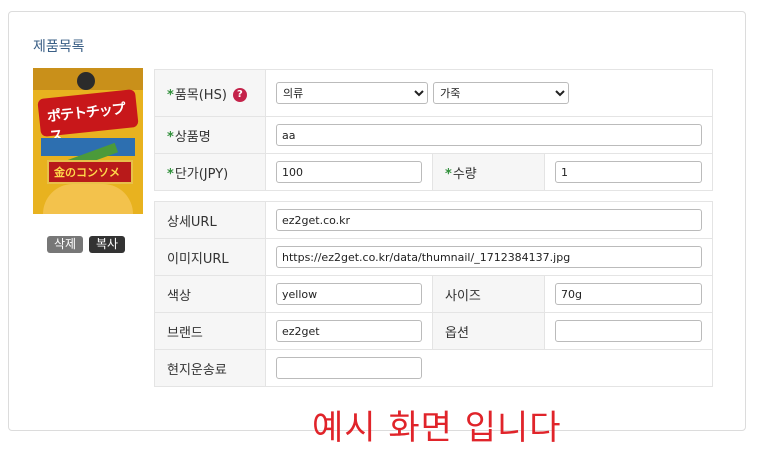 The width and height of the screenshot is (760, 449). What do you see at coordinates (239, 95) in the screenshot?
I see `help-icon: ?` at bounding box center [239, 95].